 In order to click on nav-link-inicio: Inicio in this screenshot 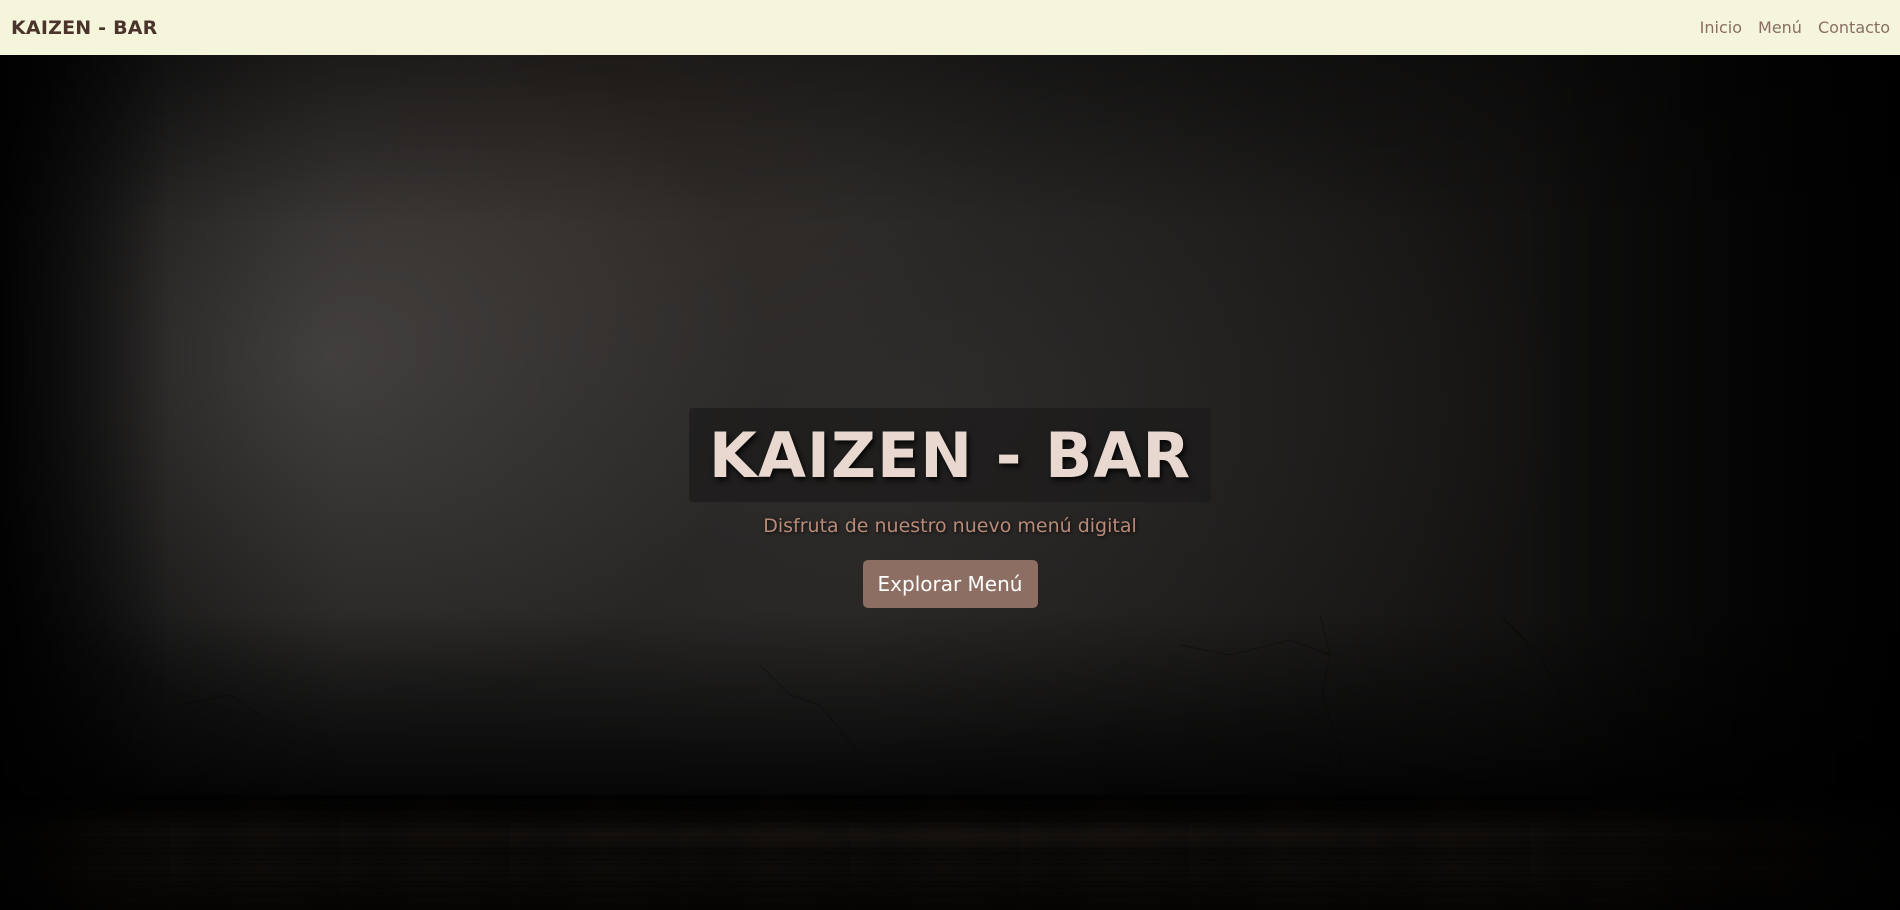, I will do `click(1721, 27)`.